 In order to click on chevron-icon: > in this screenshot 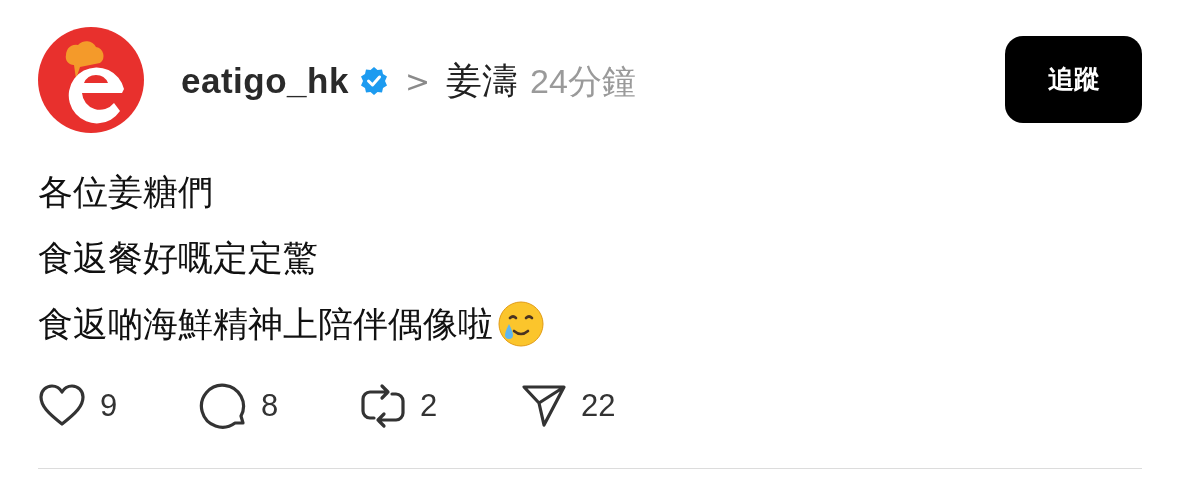, I will do `click(417, 81)`.